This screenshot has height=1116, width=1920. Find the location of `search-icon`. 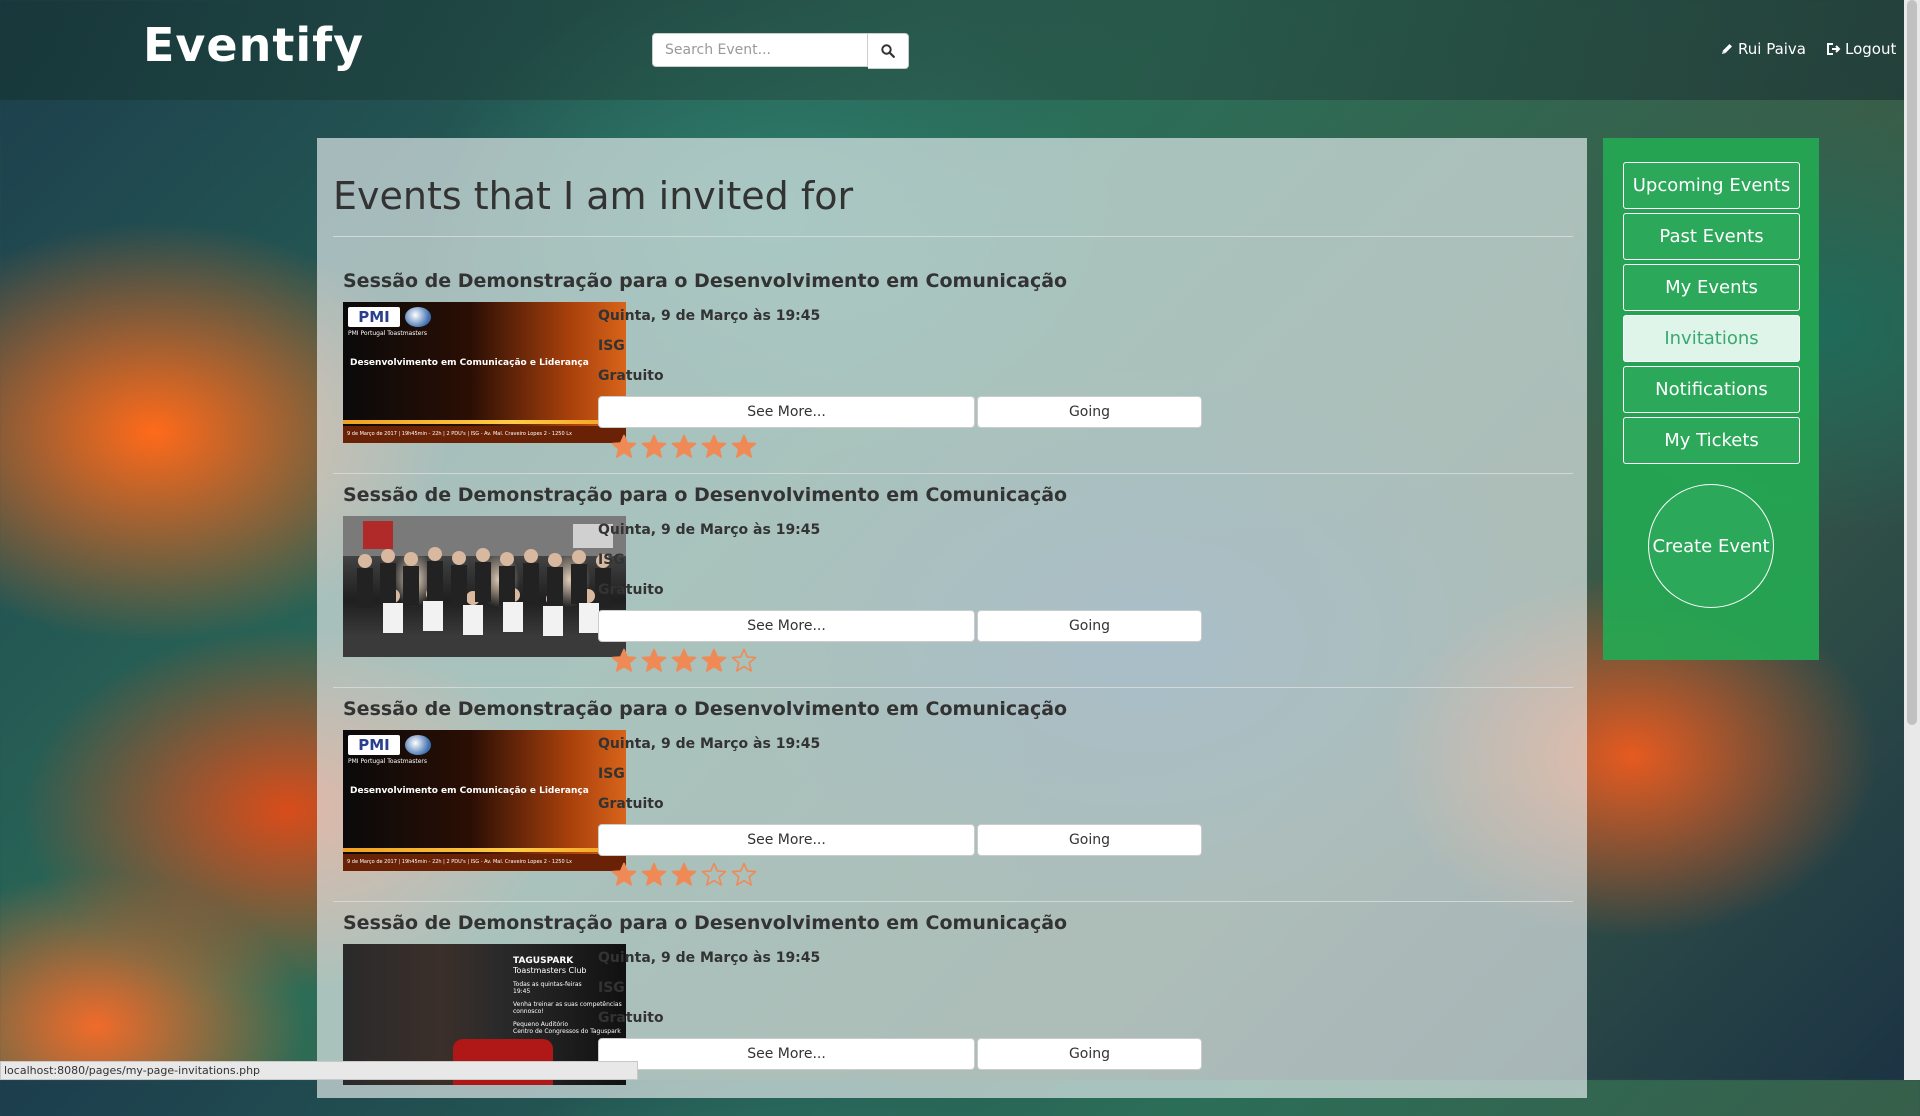

search-icon is located at coordinates (888, 51).